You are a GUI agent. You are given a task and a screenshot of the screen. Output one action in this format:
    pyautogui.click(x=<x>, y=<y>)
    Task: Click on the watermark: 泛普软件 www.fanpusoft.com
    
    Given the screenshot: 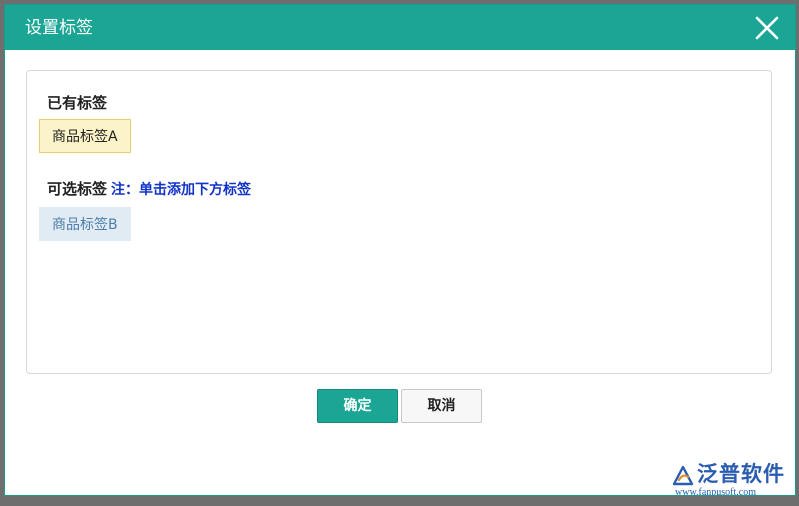 What is the action you would take?
    pyautogui.click(x=732, y=478)
    